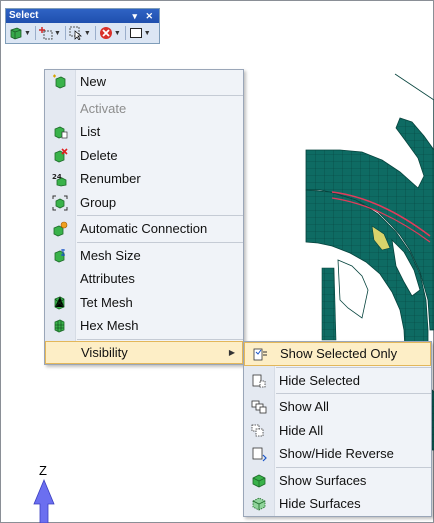  I want to click on toolbar-buttons: ▼ ▼ ▼ ▼ ▼, so click(82, 33).